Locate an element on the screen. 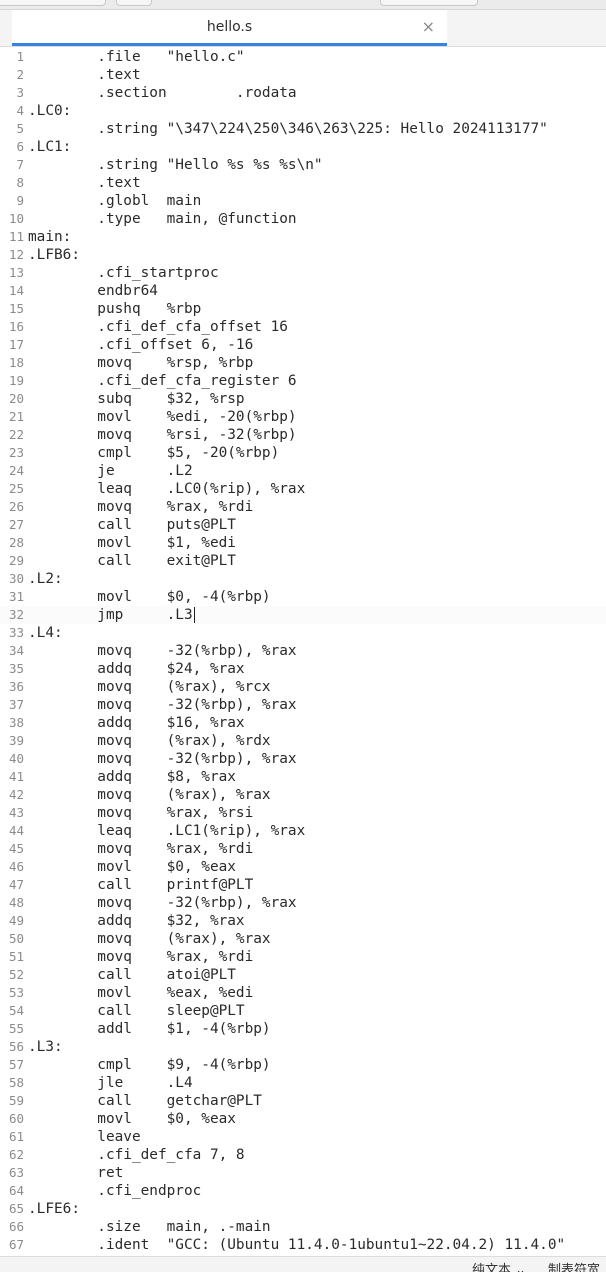 The width and height of the screenshot is (606, 1272). code-line: 26 movq %rax, %rdi is located at coordinates (303, 507).